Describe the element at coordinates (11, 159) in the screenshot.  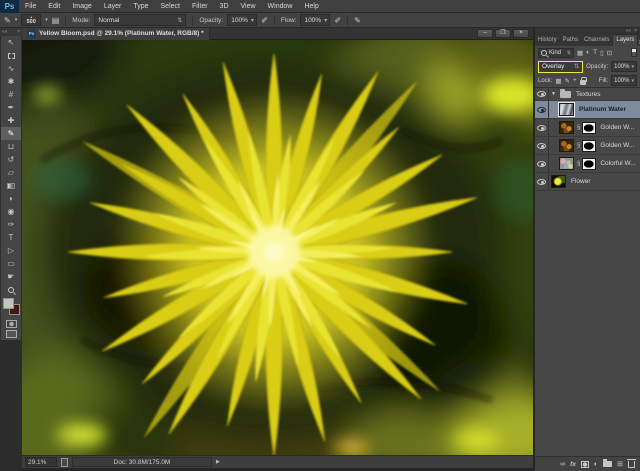
I see `history-brush-tool: ↺` at that location.